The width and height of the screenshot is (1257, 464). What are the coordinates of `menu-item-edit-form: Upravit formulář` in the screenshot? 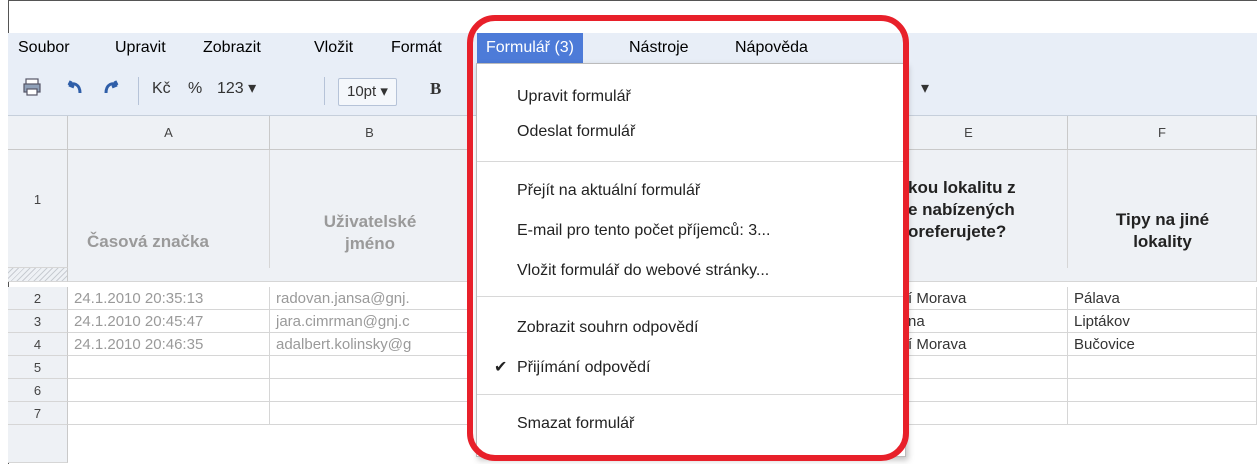 It's located at (574, 97).